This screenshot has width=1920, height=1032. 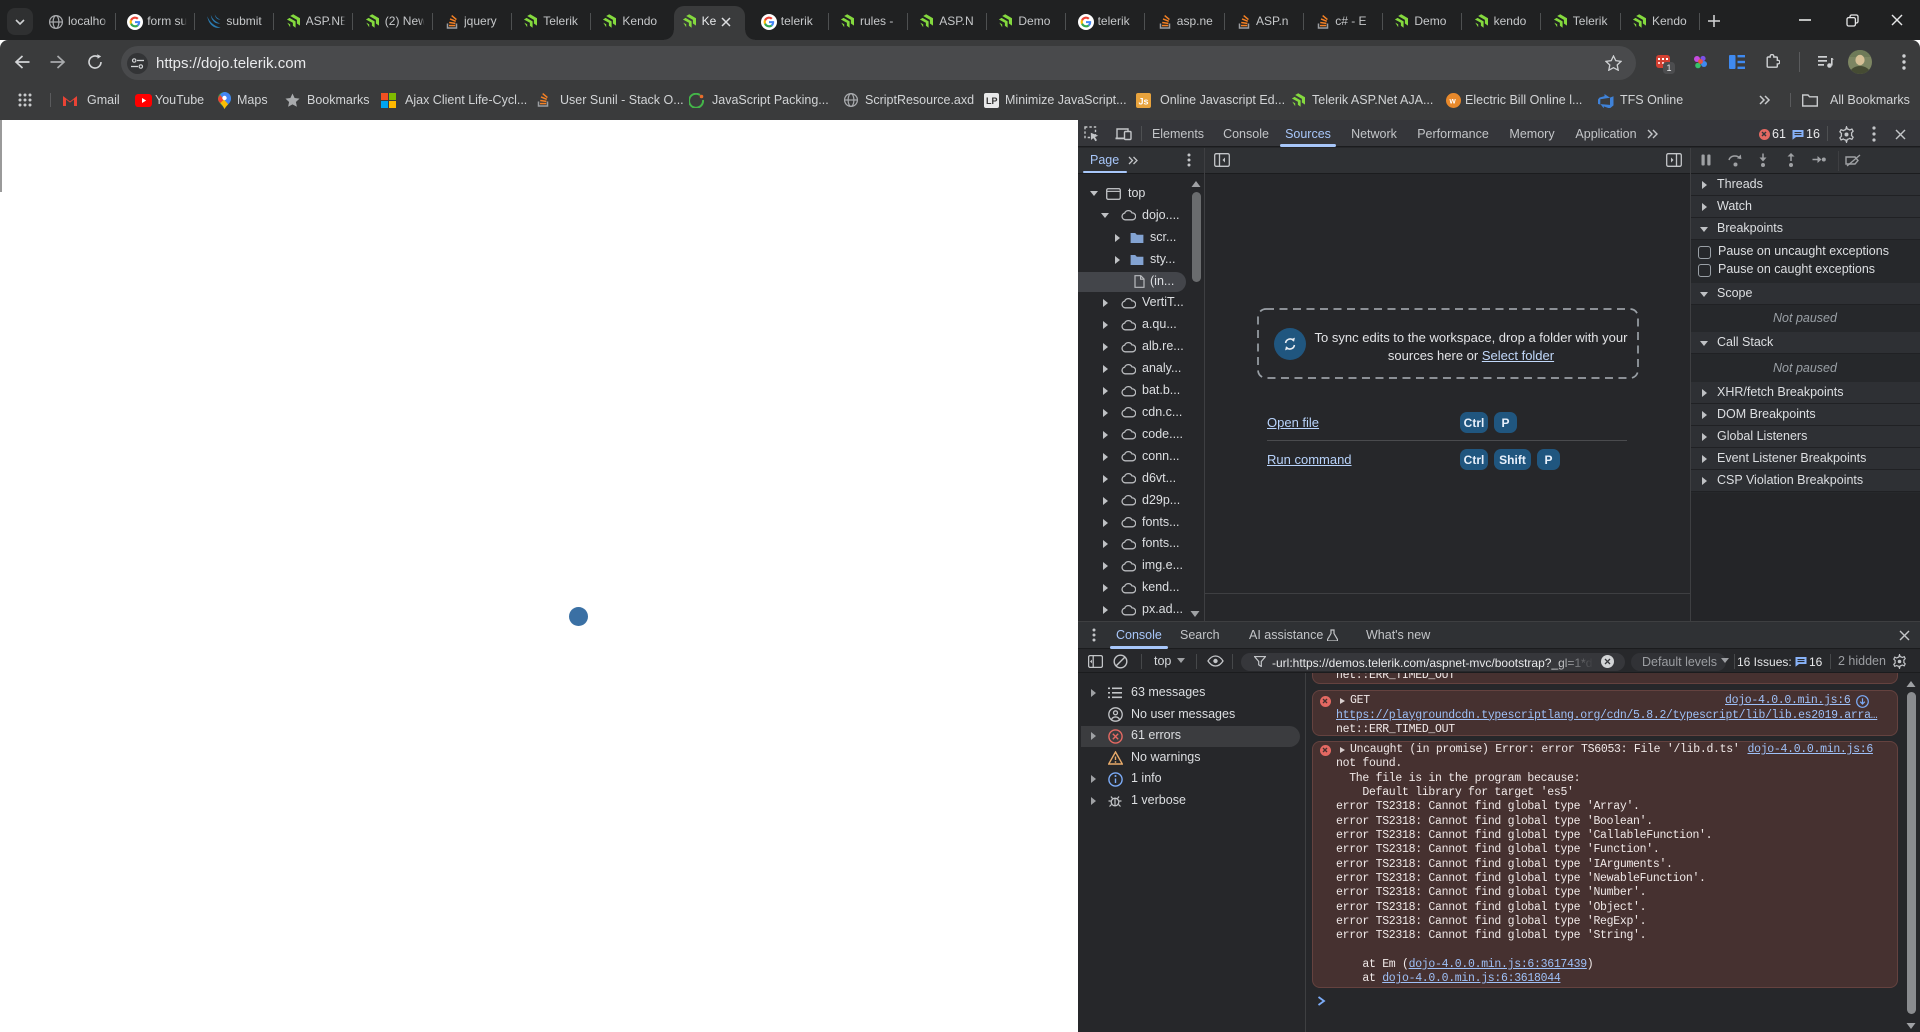 I want to click on svg-text: LP, so click(x=992, y=101).